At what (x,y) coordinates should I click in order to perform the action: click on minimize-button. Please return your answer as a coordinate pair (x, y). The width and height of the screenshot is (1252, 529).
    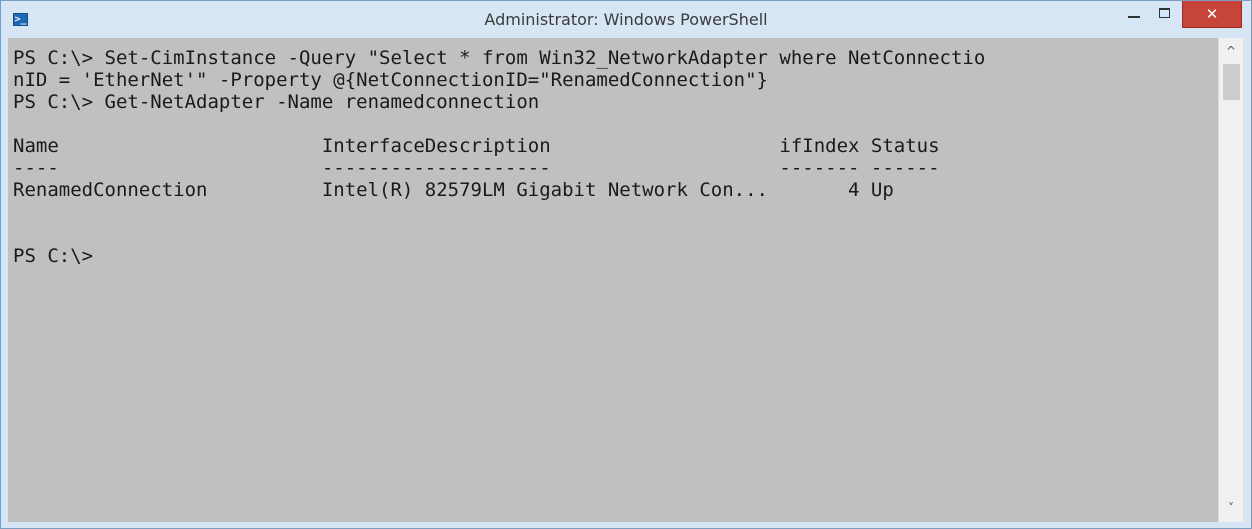
    Looking at the image, I should click on (1134, 14).